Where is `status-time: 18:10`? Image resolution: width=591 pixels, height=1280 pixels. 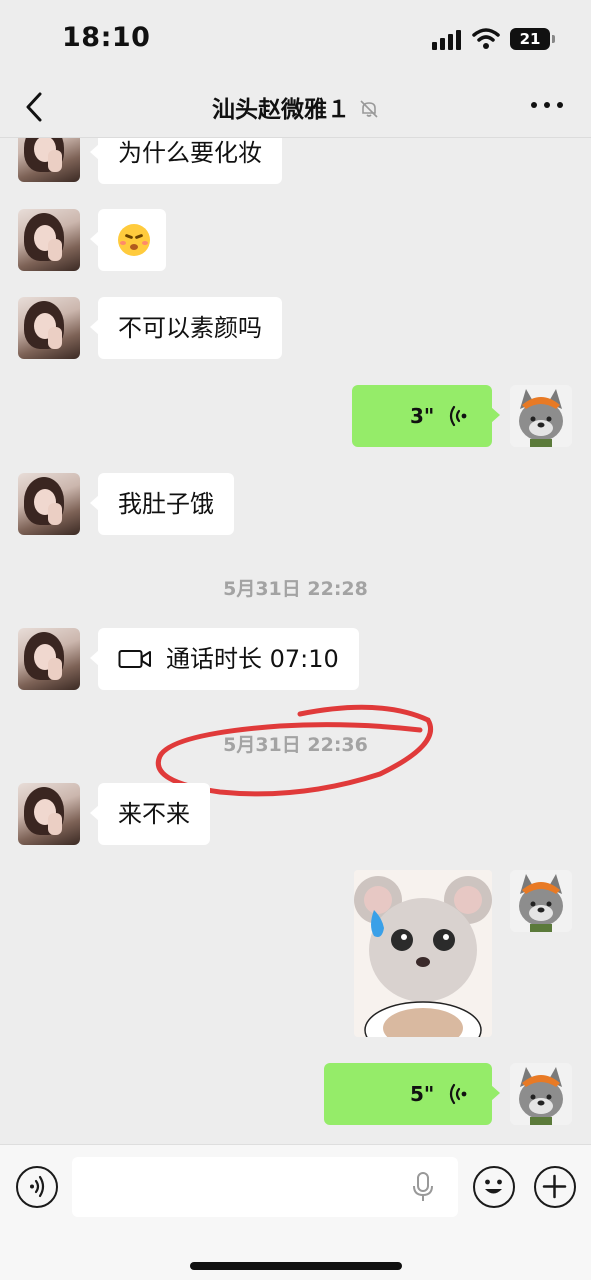
status-time: 18:10 is located at coordinates (106, 37).